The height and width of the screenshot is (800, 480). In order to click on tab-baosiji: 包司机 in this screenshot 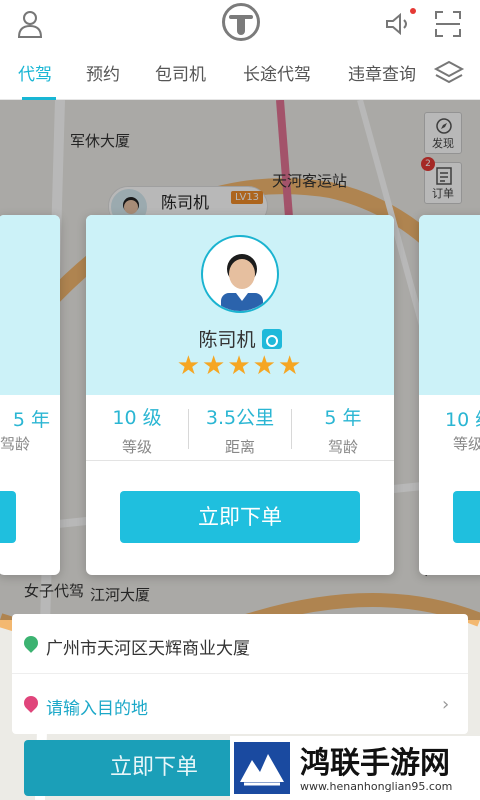, I will do `click(180, 72)`.